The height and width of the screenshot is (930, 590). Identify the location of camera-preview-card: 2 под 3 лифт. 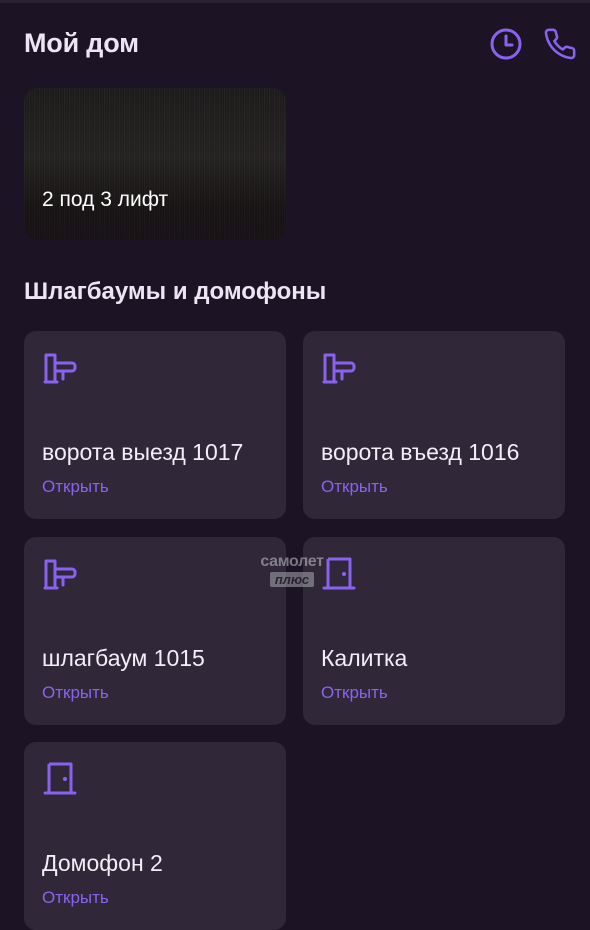
(155, 164).